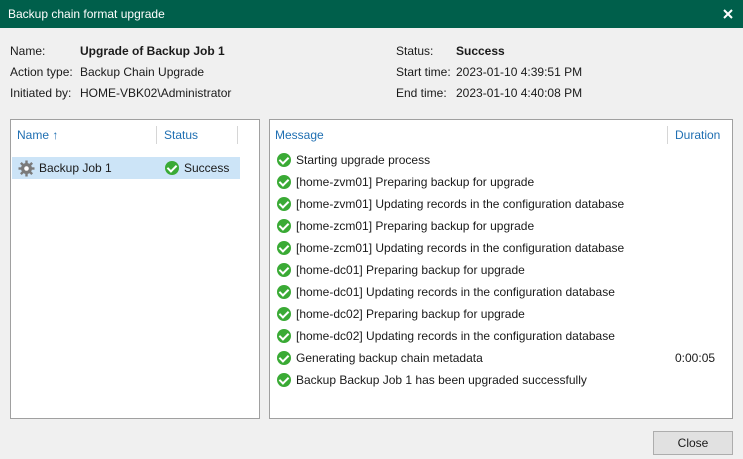 The height and width of the screenshot is (459, 743). I want to click on message-text: [home-dc01] Preparing backup for upgrade, so click(410, 270).